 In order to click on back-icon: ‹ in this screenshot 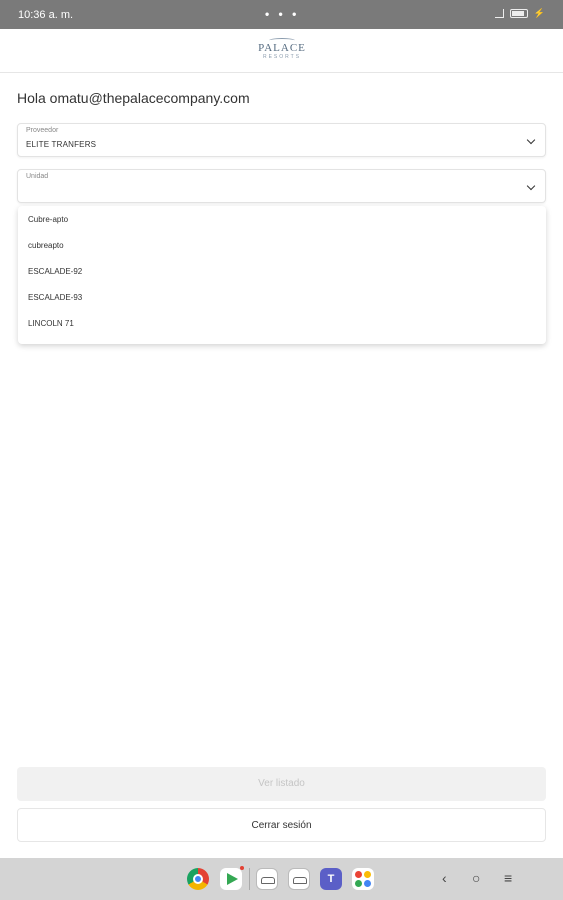, I will do `click(444, 878)`.